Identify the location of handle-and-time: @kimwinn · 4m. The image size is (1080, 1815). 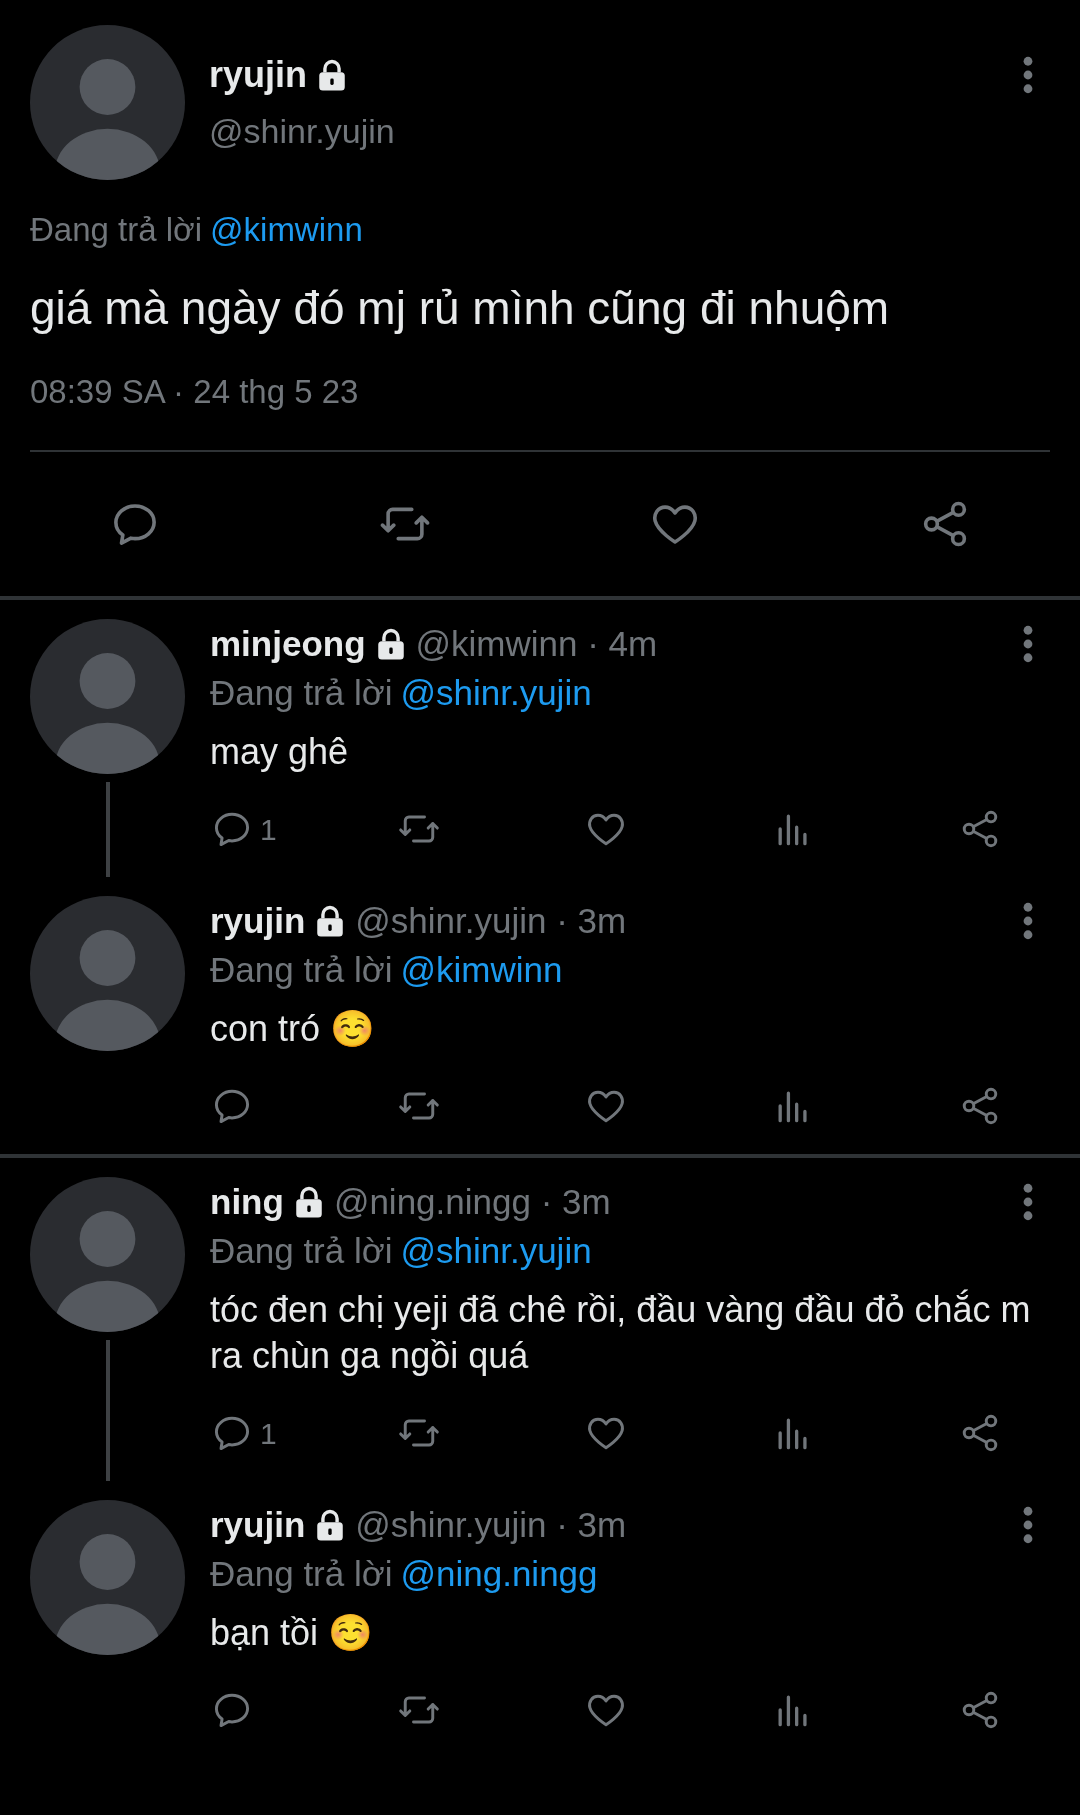
(537, 644).